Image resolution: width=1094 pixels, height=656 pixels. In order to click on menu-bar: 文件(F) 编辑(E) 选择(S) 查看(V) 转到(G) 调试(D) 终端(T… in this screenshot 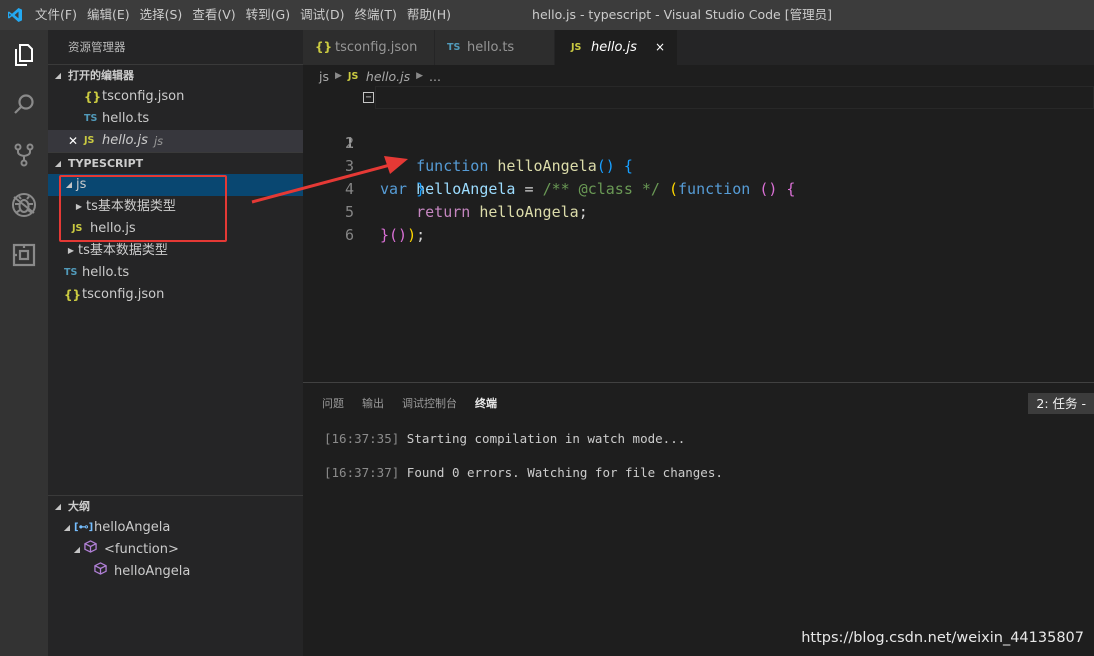, I will do `click(243, 15)`.